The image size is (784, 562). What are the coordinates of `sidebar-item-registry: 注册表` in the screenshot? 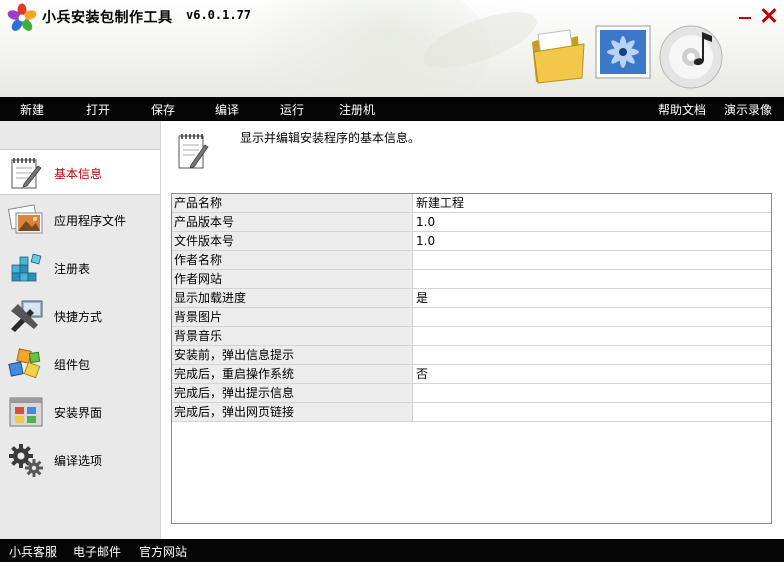 It's located at (80, 268).